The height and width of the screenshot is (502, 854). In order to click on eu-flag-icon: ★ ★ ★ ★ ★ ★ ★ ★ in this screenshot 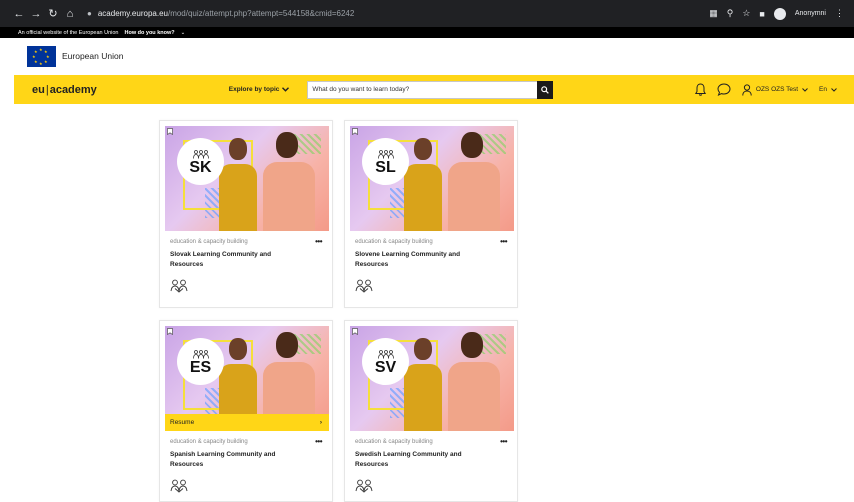, I will do `click(41, 56)`.